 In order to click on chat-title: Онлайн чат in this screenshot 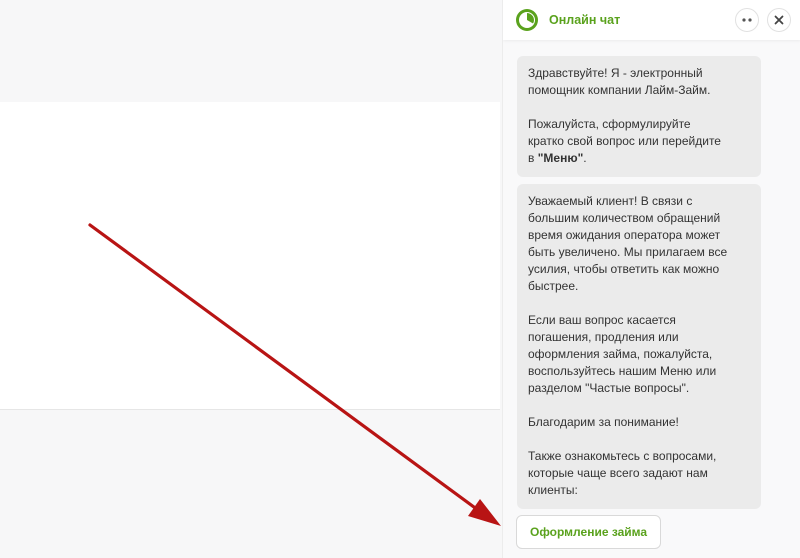, I will do `click(585, 20)`.